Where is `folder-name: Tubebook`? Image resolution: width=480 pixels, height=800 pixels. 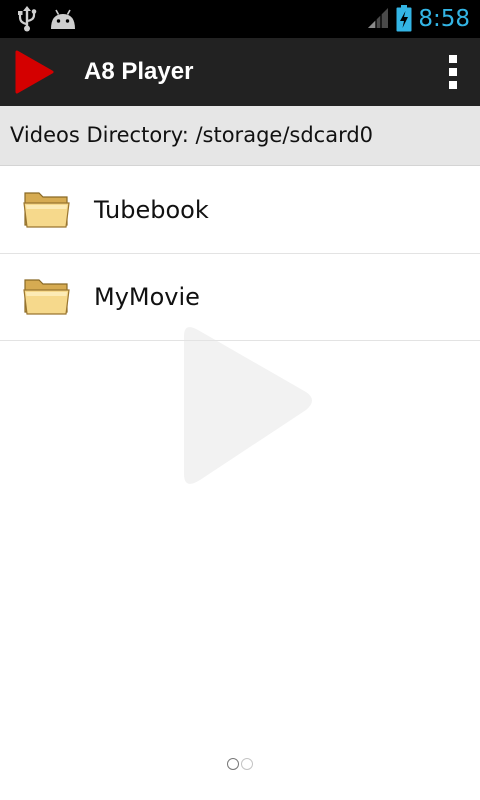 folder-name: Tubebook is located at coordinates (151, 210).